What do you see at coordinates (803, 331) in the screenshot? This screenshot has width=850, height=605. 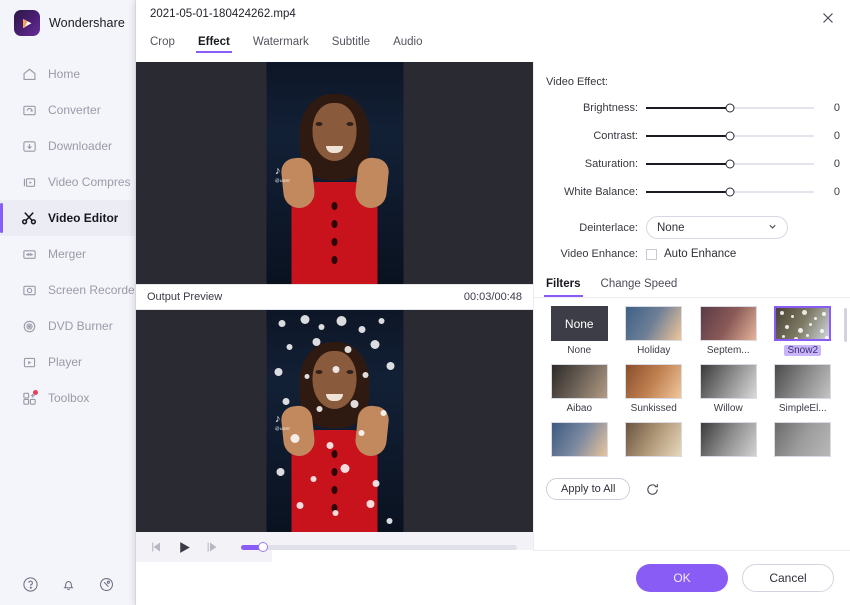 I see `filter-item-snow2: Snow2` at bounding box center [803, 331].